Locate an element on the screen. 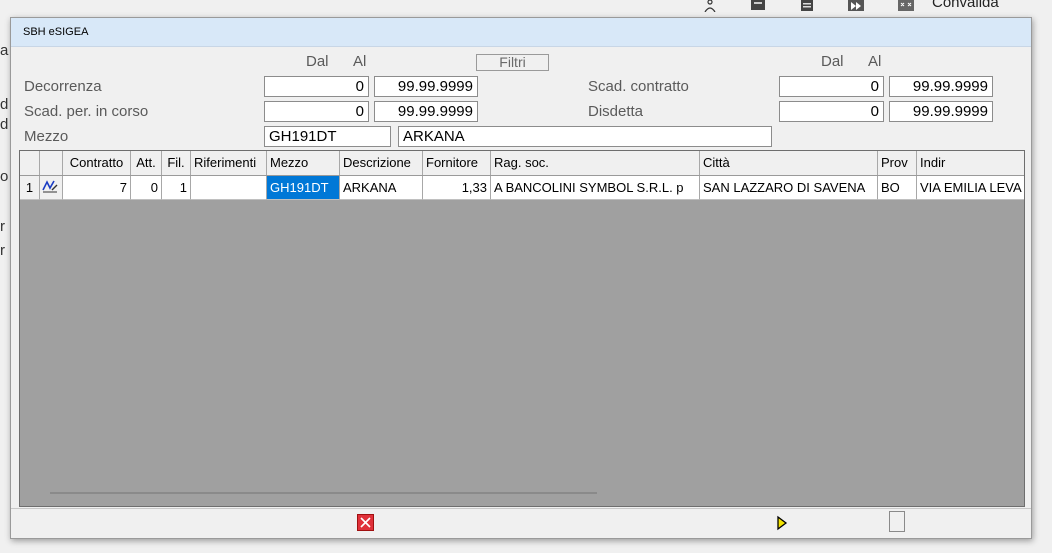 Image resolution: width=1052 pixels, height=553 pixels. scad-contratto-al-field: 99.99.9999 is located at coordinates (941, 86).